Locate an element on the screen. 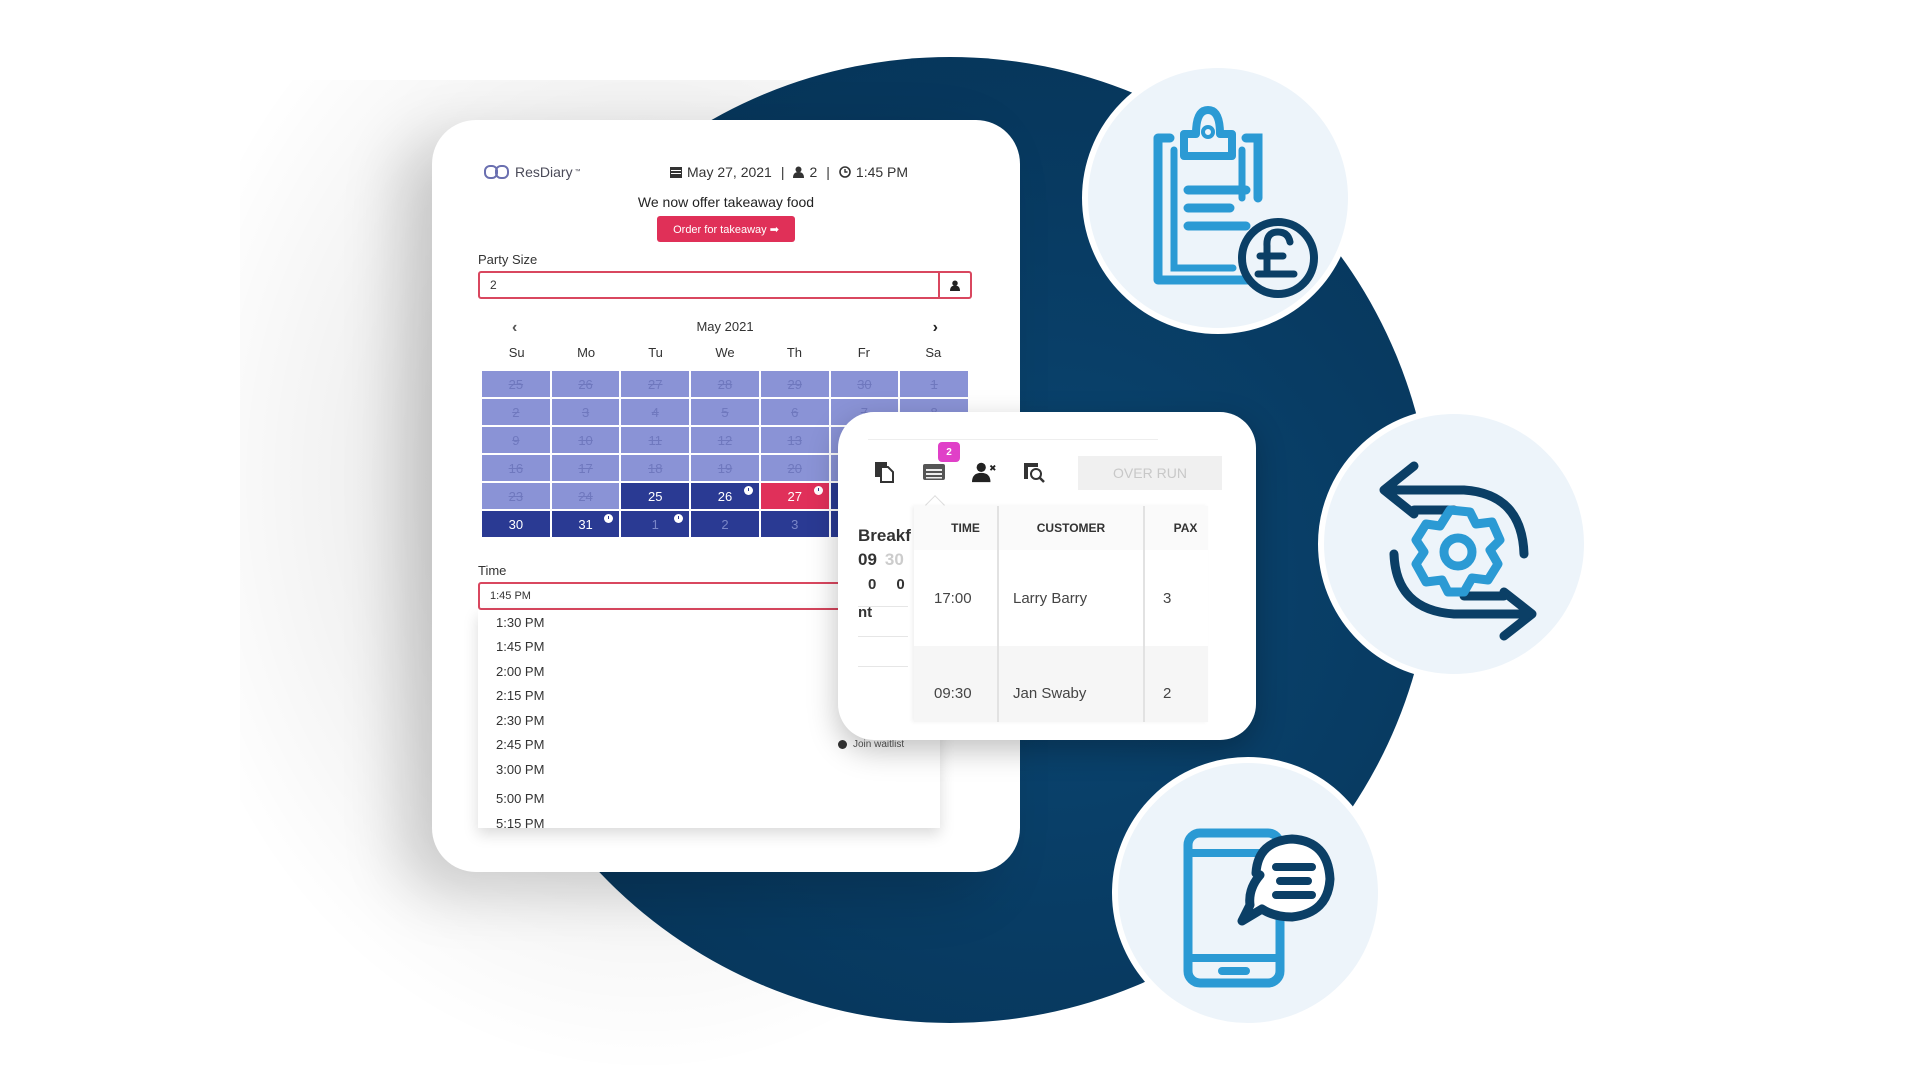 This screenshot has height=1080, width=1920. party-size-value: 2 is located at coordinates (709, 285).